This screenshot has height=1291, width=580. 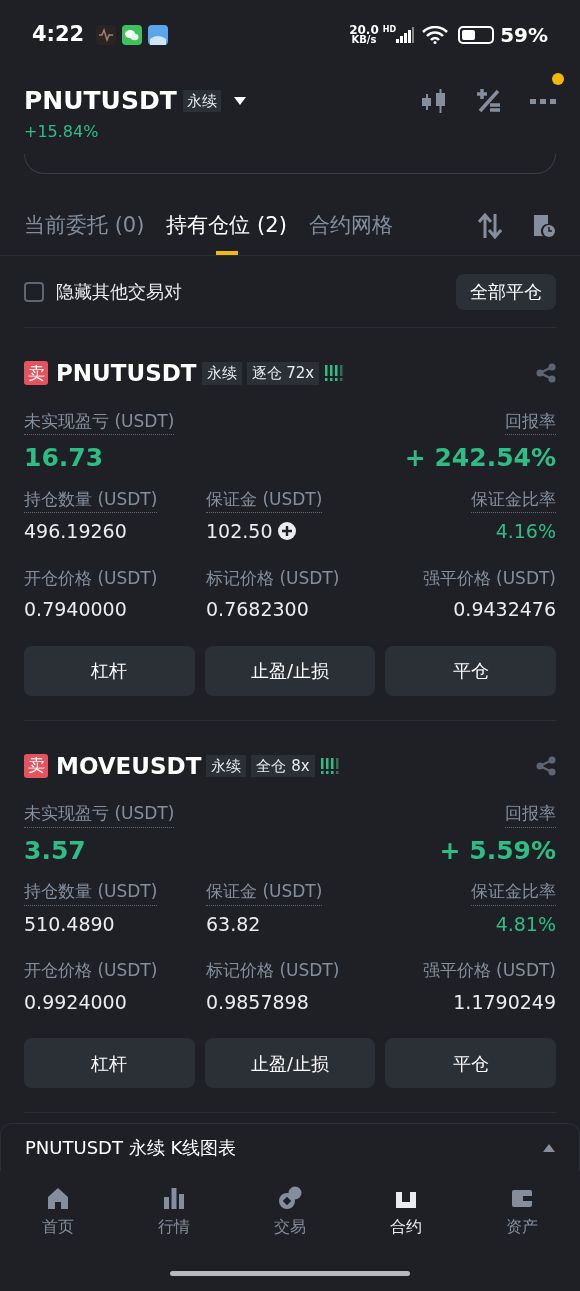 What do you see at coordinates (58, 35) in the screenshot?
I see `clock-time: 4:22` at bounding box center [58, 35].